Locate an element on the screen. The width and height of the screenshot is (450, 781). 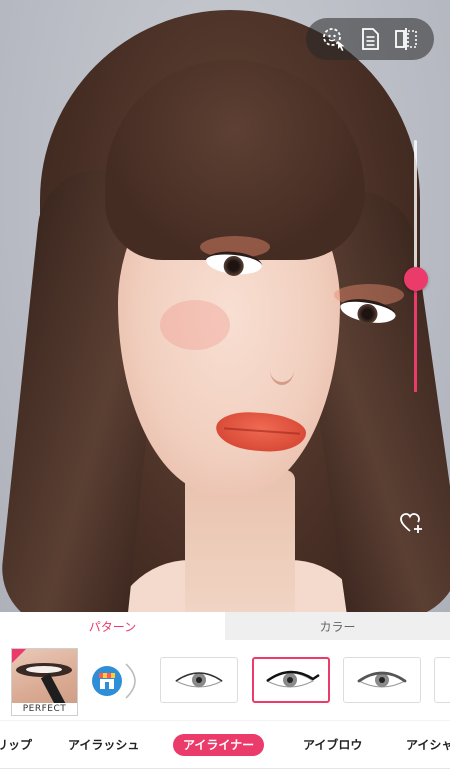
pattern-color-tabs: パターン カラー is located at coordinates (225, 626).